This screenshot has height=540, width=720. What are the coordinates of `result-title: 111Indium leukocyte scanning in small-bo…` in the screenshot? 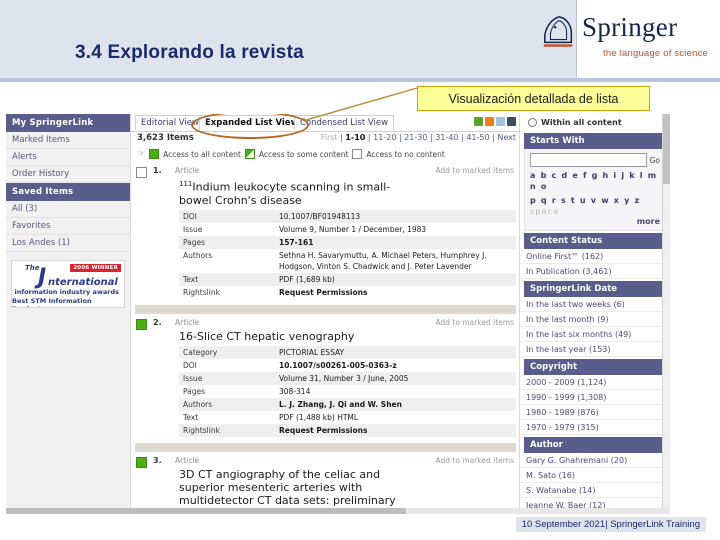 It's located at (347, 192).